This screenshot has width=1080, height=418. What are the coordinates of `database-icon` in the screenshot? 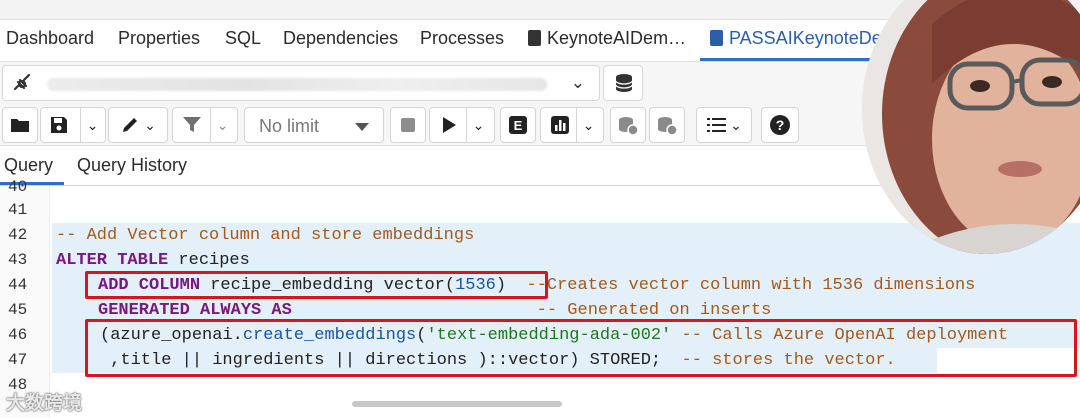 It's located at (624, 83).